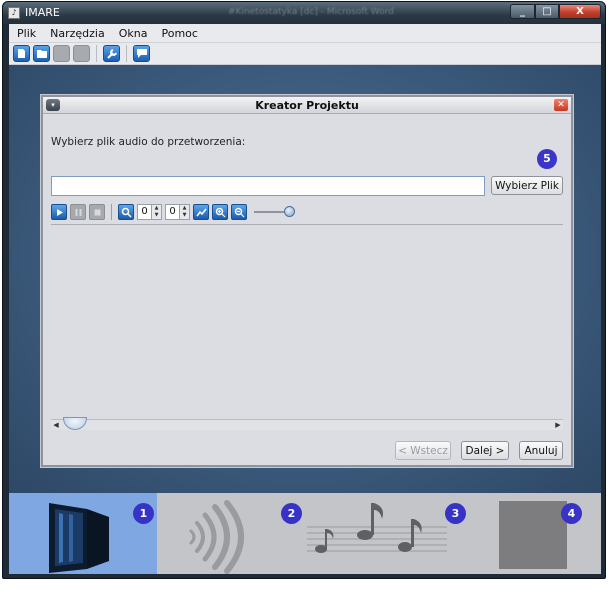  I want to click on open-folder-icon, so click(41, 53).